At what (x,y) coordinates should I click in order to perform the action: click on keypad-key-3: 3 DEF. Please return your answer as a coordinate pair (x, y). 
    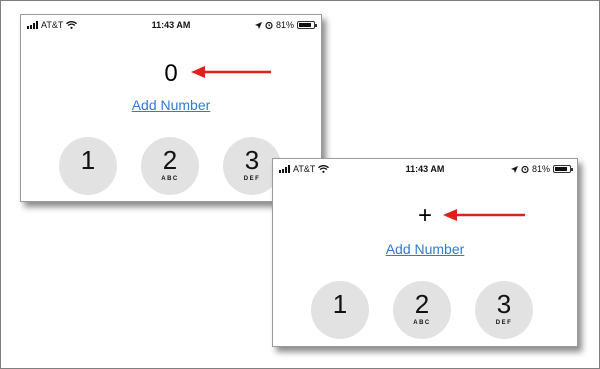
    Looking at the image, I should click on (504, 310).